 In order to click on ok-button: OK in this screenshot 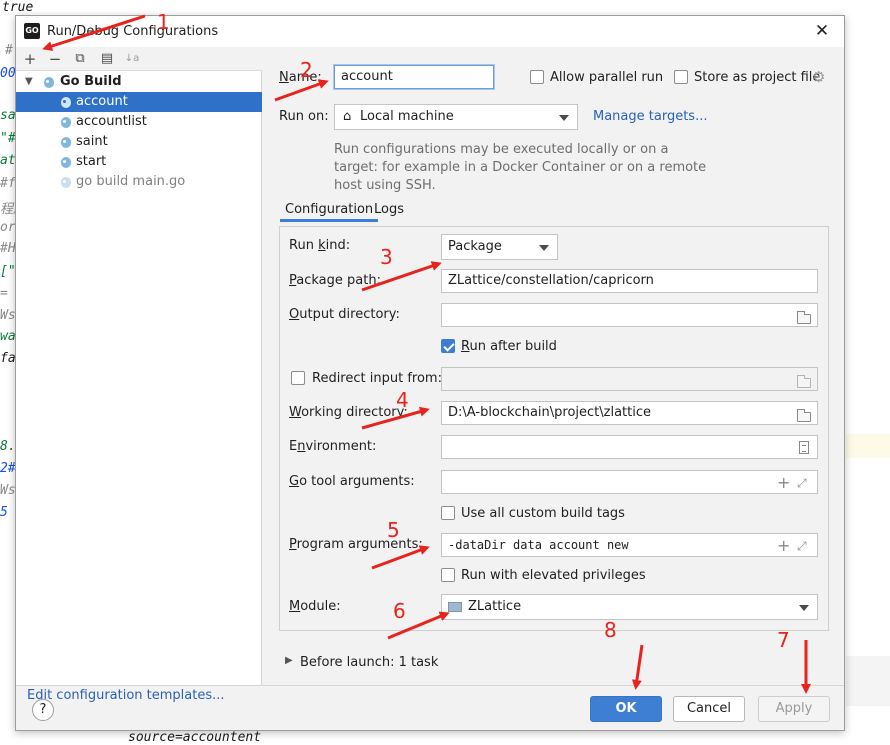, I will do `click(626, 709)`.